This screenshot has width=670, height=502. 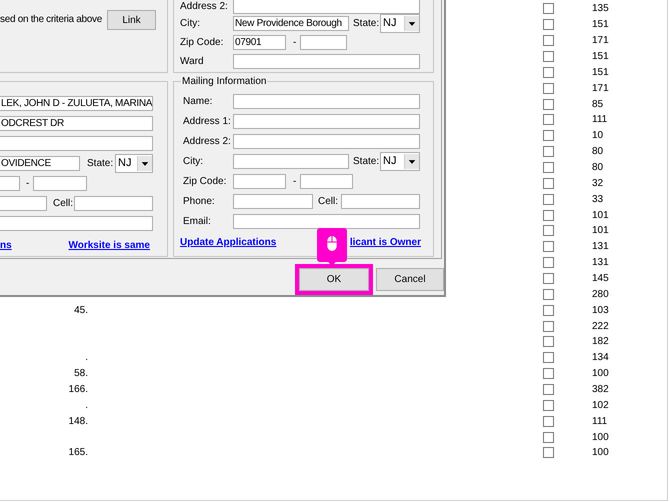 I want to click on table-cell-text: 45., so click(x=81, y=311).